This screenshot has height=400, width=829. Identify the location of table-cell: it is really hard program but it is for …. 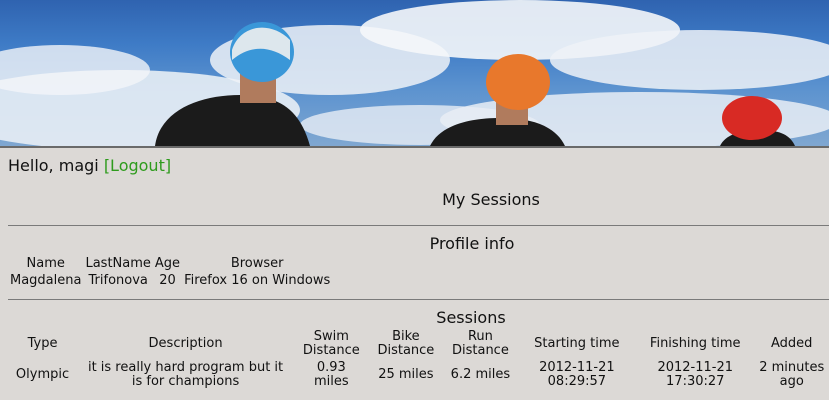
(185, 374).